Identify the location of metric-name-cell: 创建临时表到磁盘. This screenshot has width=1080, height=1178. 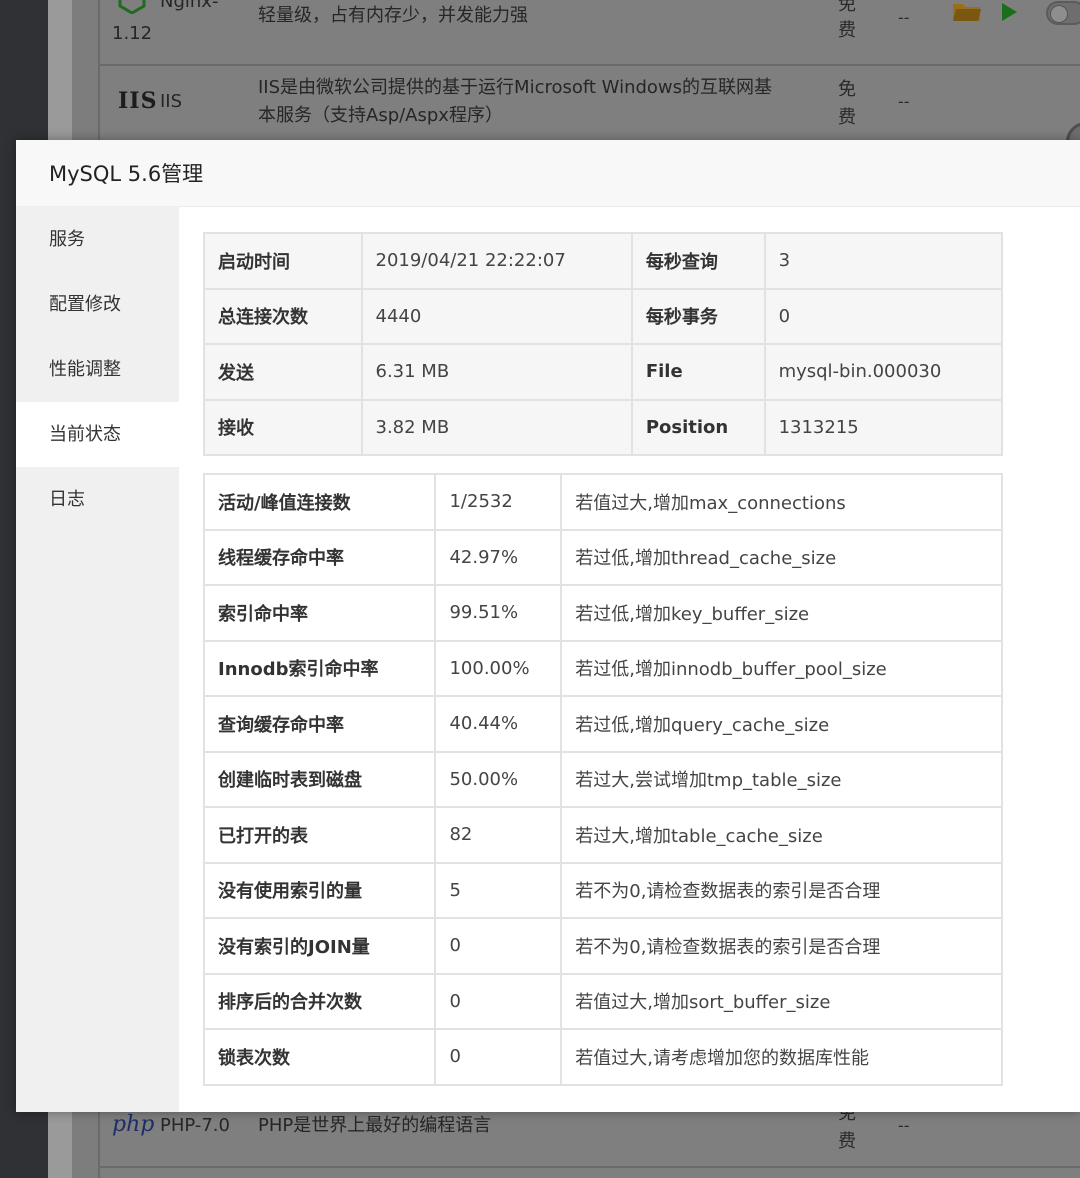
(319, 779).